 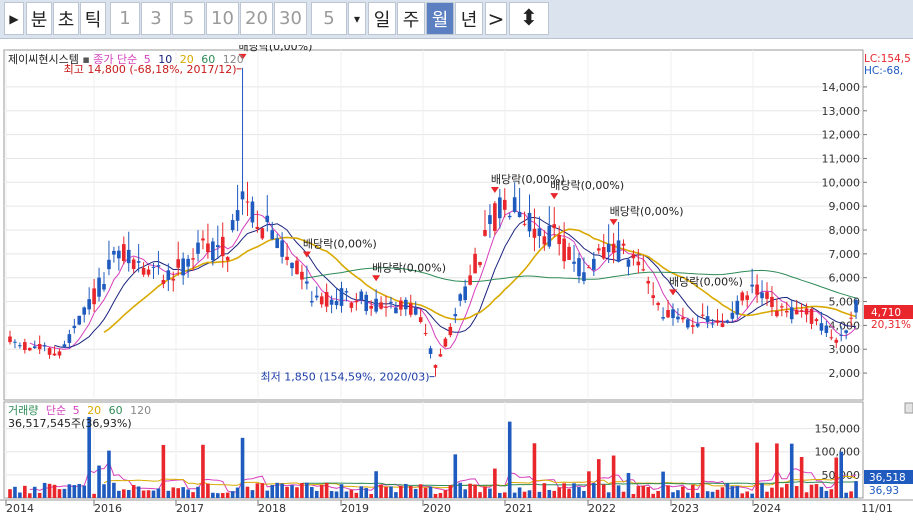 What do you see at coordinates (908, 408) in the screenshot?
I see `panel-resize-handle` at bounding box center [908, 408].